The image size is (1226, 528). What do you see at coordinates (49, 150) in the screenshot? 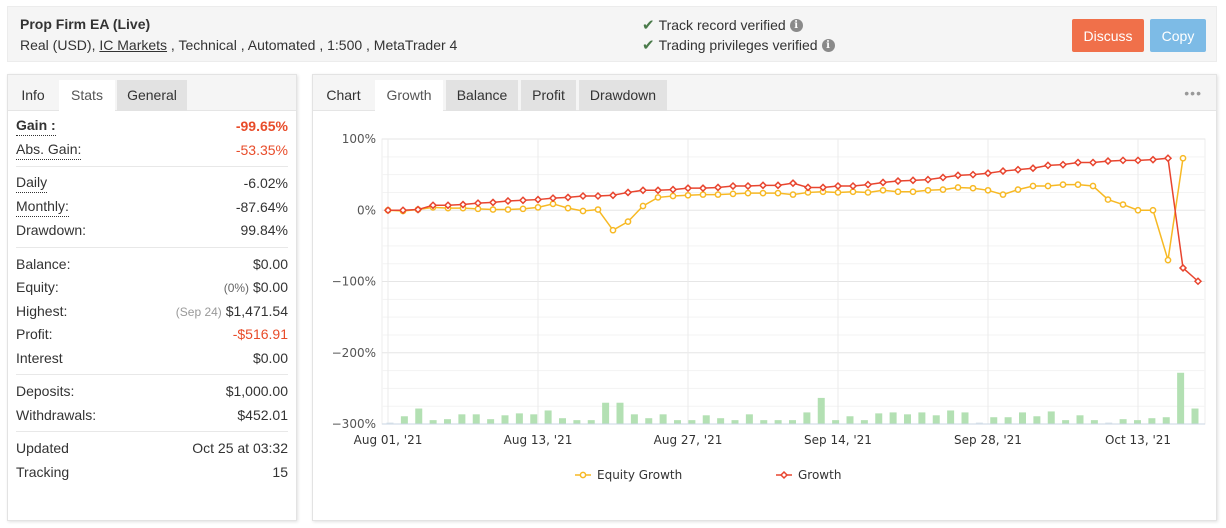
I see `stat-label: Abs. Gain:` at bounding box center [49, 150].